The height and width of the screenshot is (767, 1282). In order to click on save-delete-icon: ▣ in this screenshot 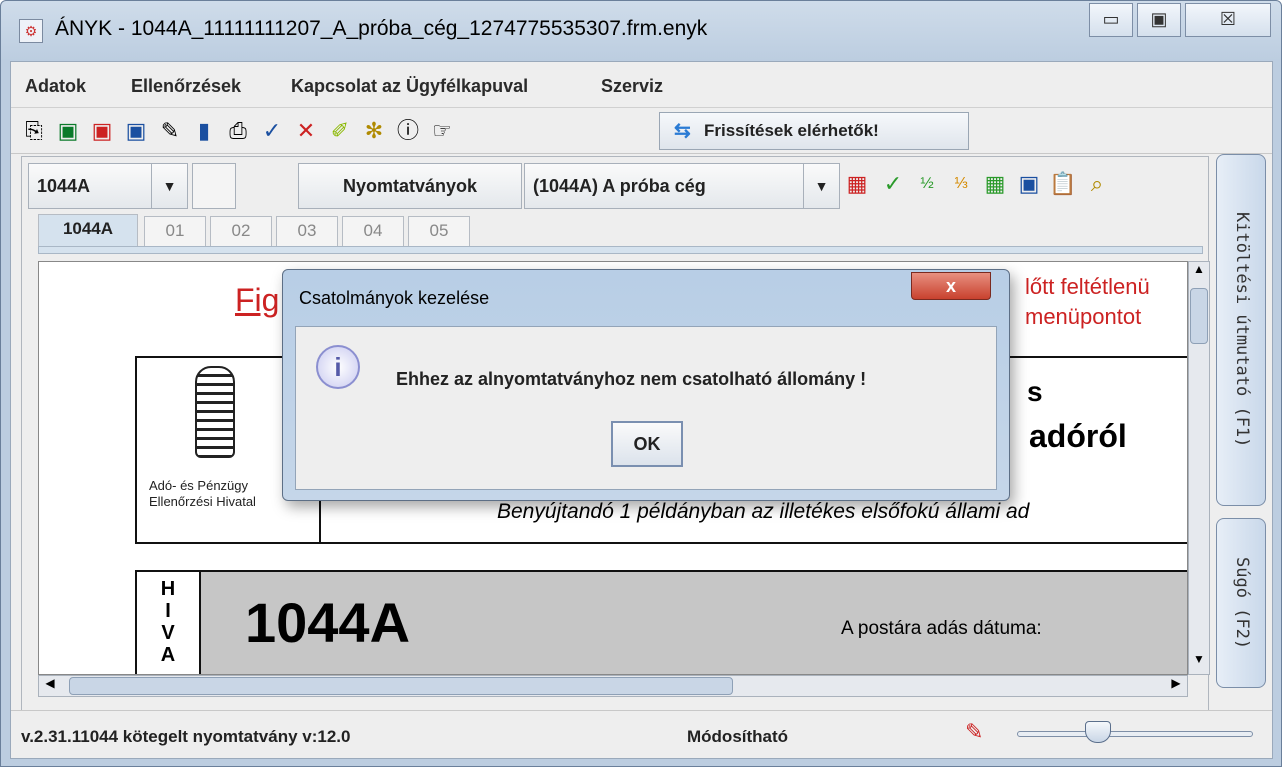, I will do `click(102, 131)`.